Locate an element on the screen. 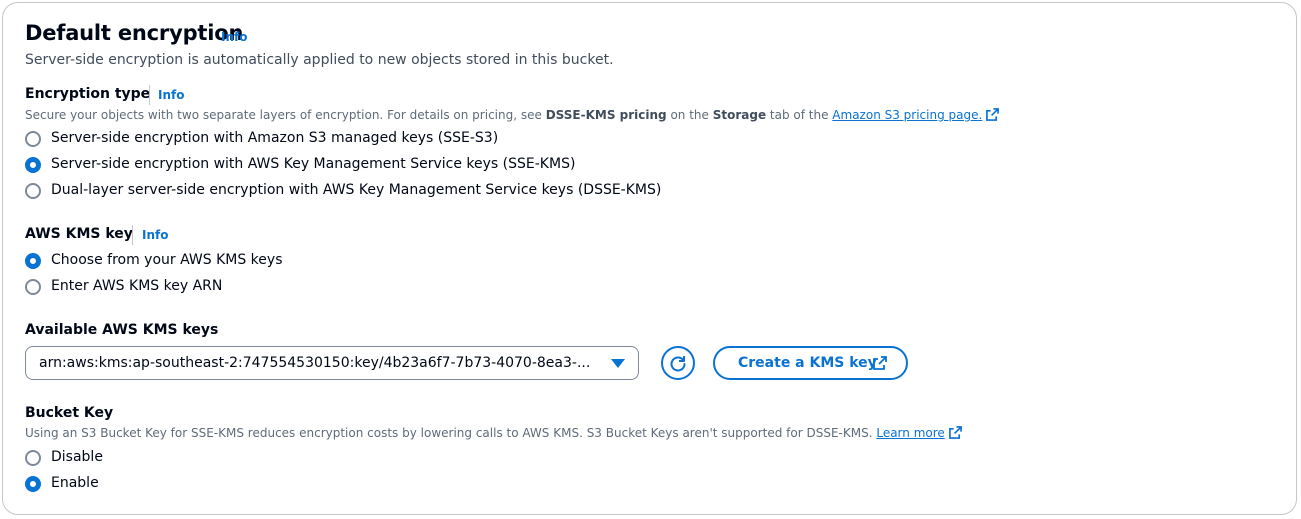 This screenshot has height=519, width=1301. radio-label-disable: Disable is located at coordinates (77, 457).